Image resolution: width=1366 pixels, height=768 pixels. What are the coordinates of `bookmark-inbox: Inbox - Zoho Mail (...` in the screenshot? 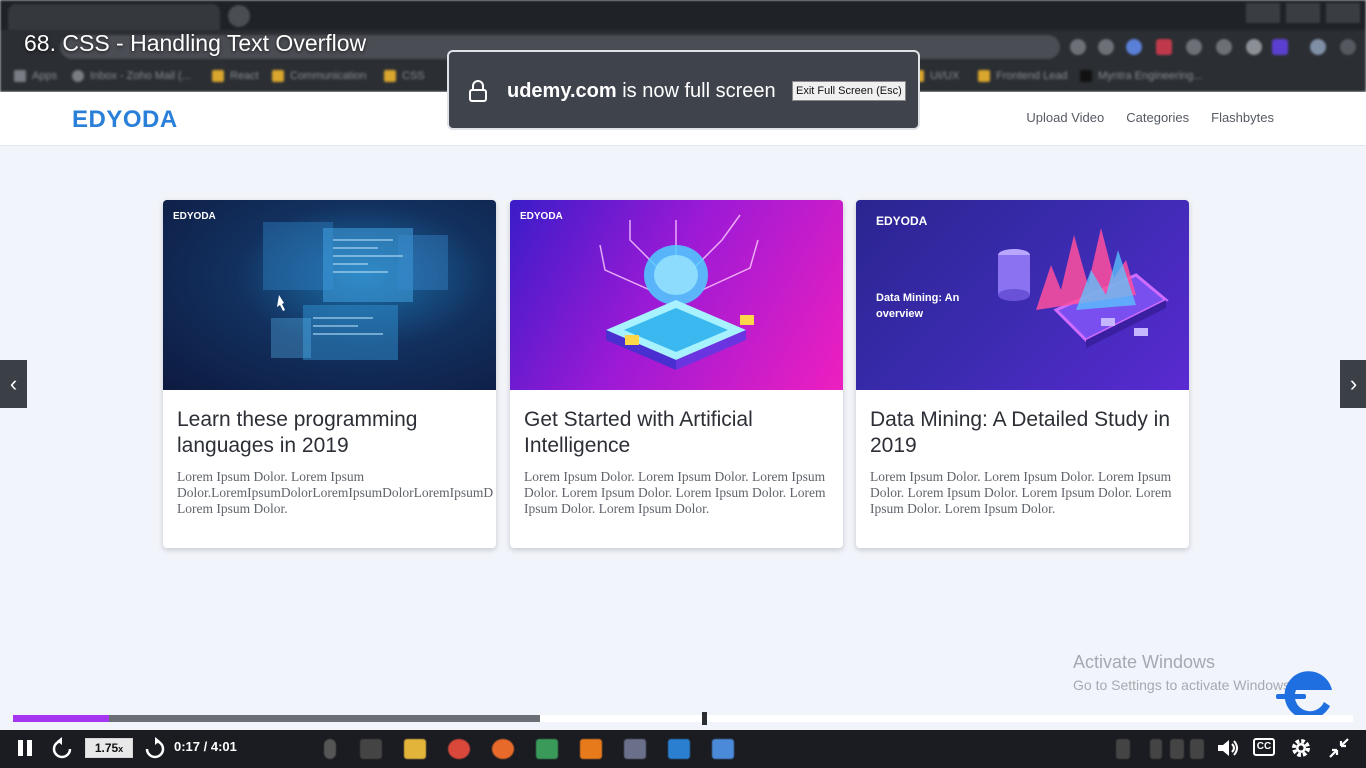 It's located at (131, 76).